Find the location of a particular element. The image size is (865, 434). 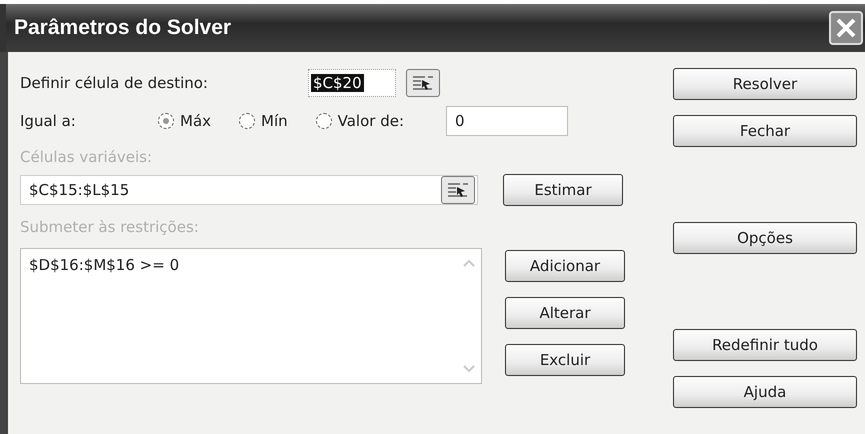

dialog-button: Redefinir tudo is located at coordinates (765, 345).